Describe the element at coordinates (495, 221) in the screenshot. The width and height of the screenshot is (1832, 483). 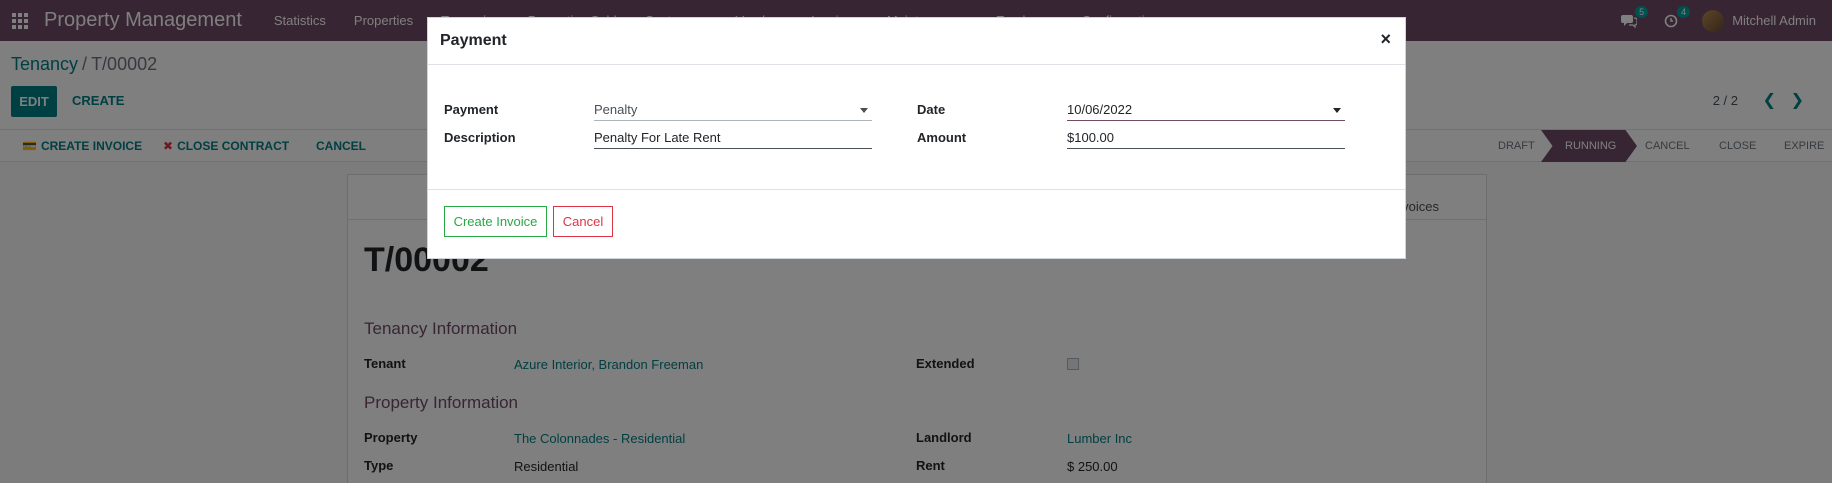
I see `dialog-create-invoice-button: Create Invoice` at that location.